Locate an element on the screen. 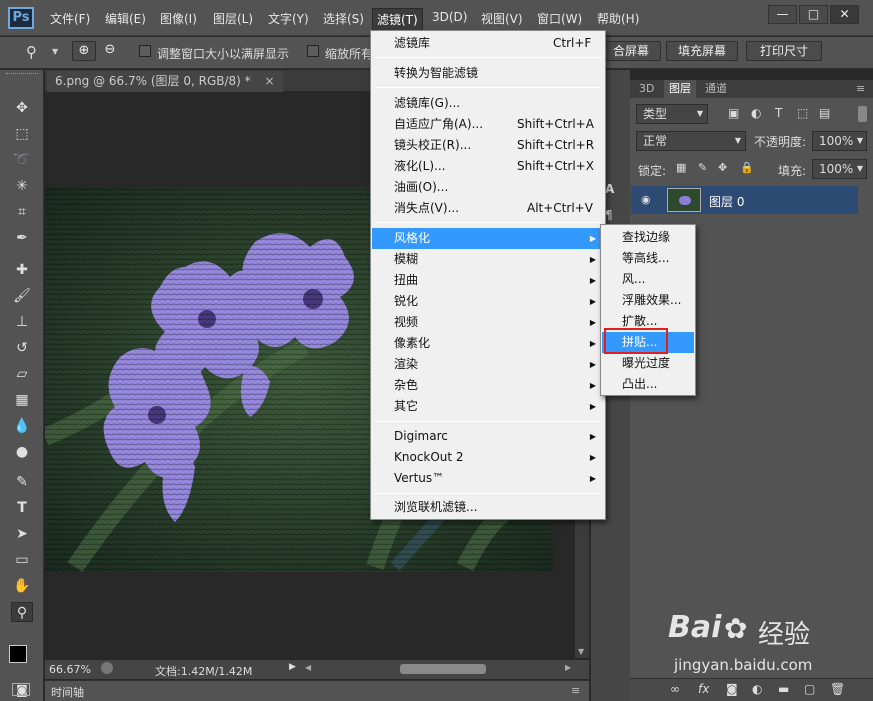 This screenshot has height=701, width=873. menu-edit: 编辑(E) is located at coordinates (125, 18).